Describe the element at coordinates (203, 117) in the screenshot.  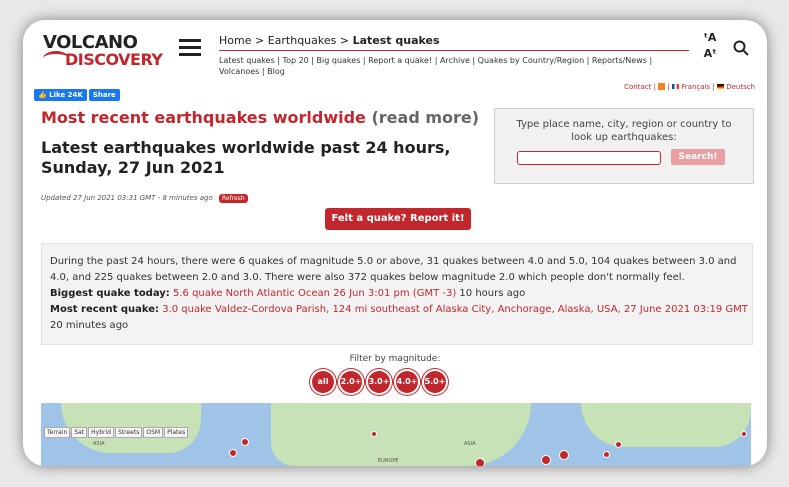
I see `heading-main: Most recent earthquakes worldwide` at that location.